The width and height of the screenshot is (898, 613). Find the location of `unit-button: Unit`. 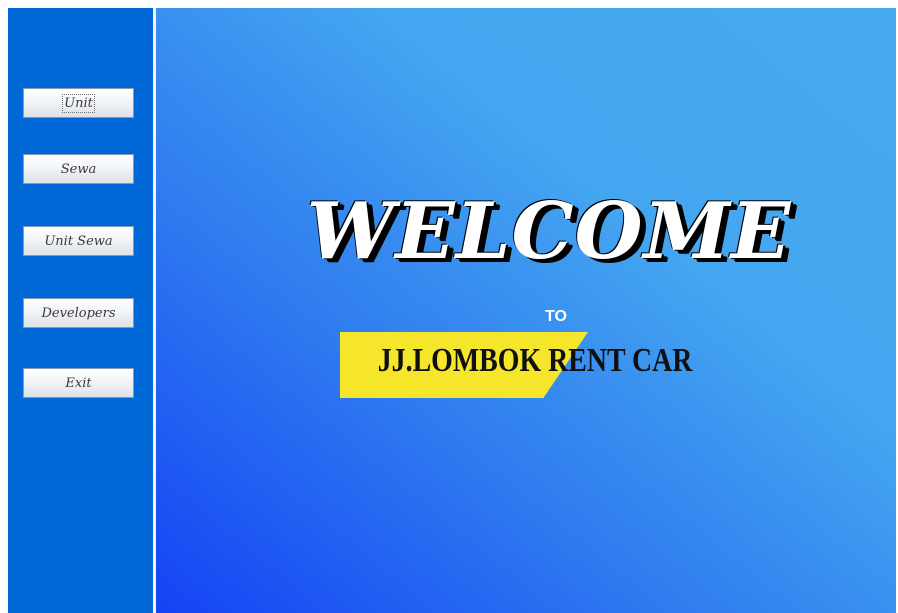

unit-button: Unit is located at coordinates (78, 103).